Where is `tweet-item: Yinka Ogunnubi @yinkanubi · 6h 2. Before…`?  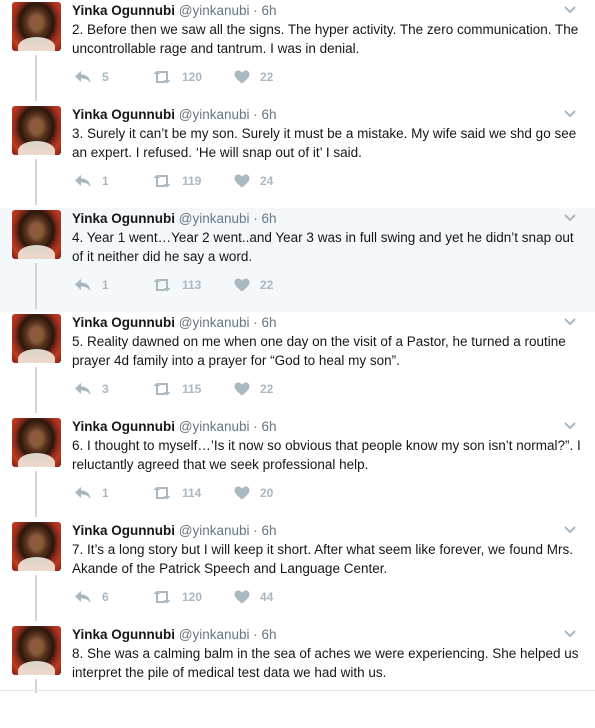
tweet-item: Yinka Ogunnubi @yinkanubi · 6h 2. Before… is located at coordinates (297, 52).